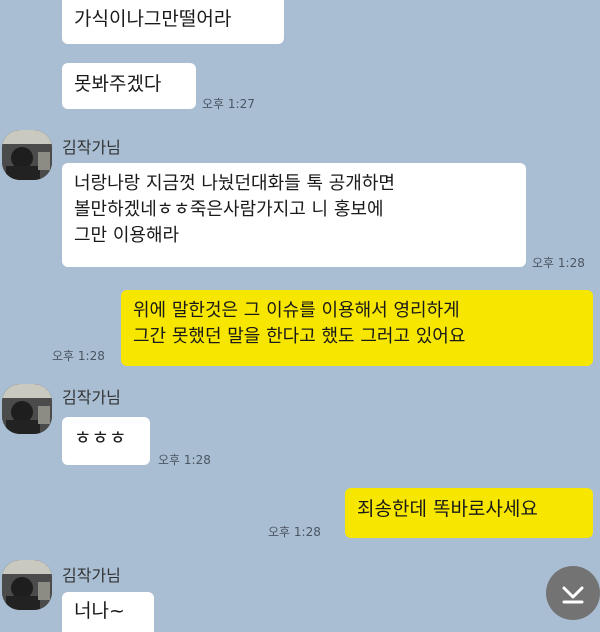 Image resolution: width=600 pixels, height=632 pixels. I want to click on message-bubble-received: 너나~, so click(108, 612).